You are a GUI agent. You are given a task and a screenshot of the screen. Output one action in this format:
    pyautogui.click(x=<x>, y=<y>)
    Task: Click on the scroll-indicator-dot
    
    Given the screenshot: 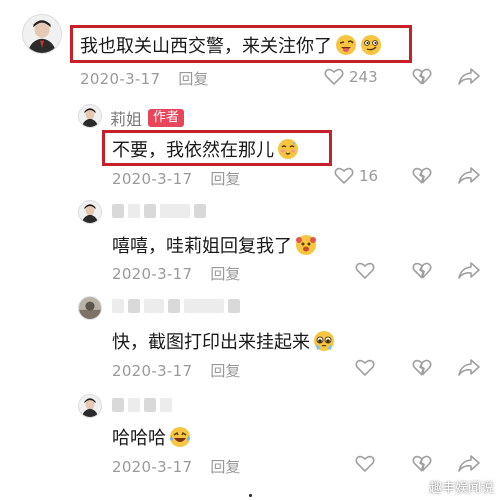 What is the action you would take?
    pyautogui.click(x=250, y=495)
    